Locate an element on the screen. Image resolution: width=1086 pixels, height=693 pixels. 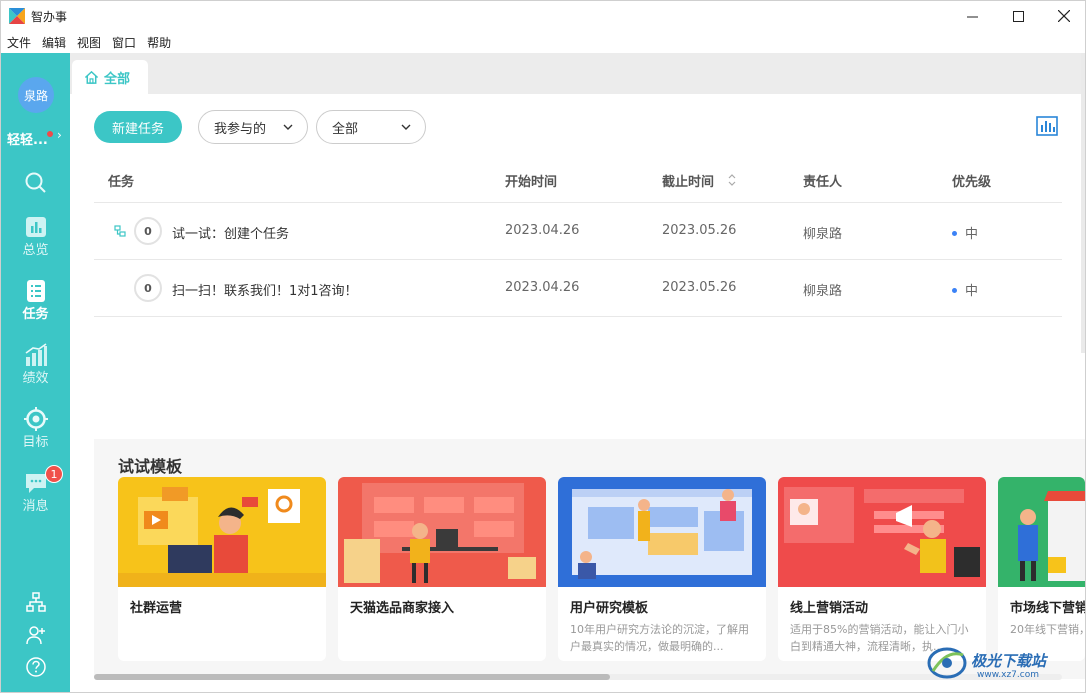
sidebar-item-goals: 目标 is located at coordinates (35, 428).